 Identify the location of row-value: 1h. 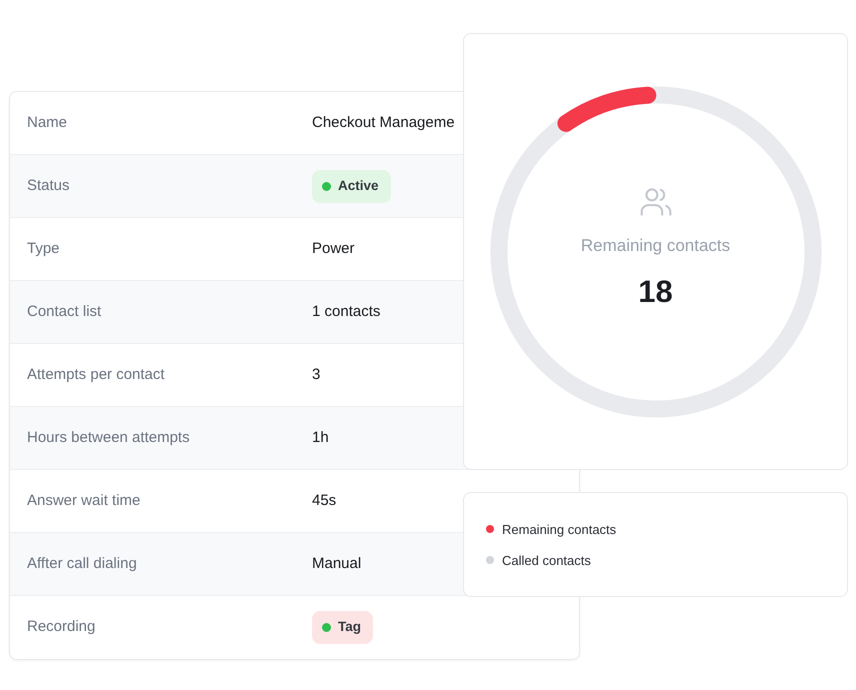
(320, 438).